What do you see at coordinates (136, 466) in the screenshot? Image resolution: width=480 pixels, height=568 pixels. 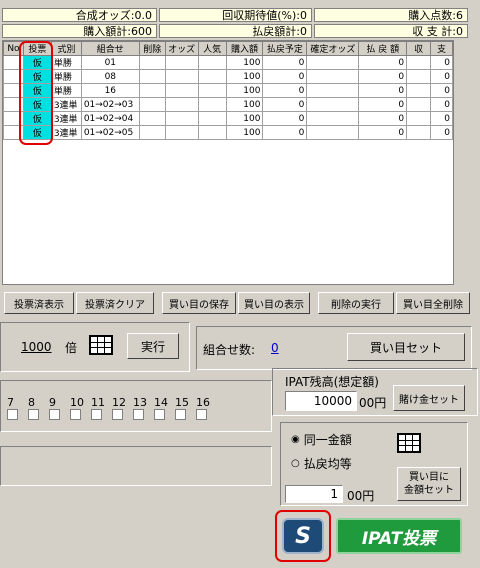 I see `blank-panel` at bounding box center [136, 466].